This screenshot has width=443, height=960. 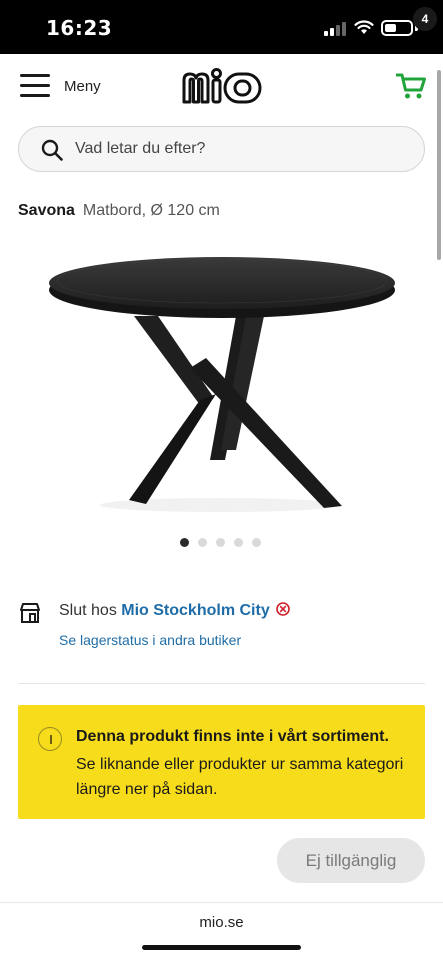 What do you see at coordinates (195, 610) in the screenshot?
I see `store-name-link: Mio Stockholm City` at bounding box center [195, 610].